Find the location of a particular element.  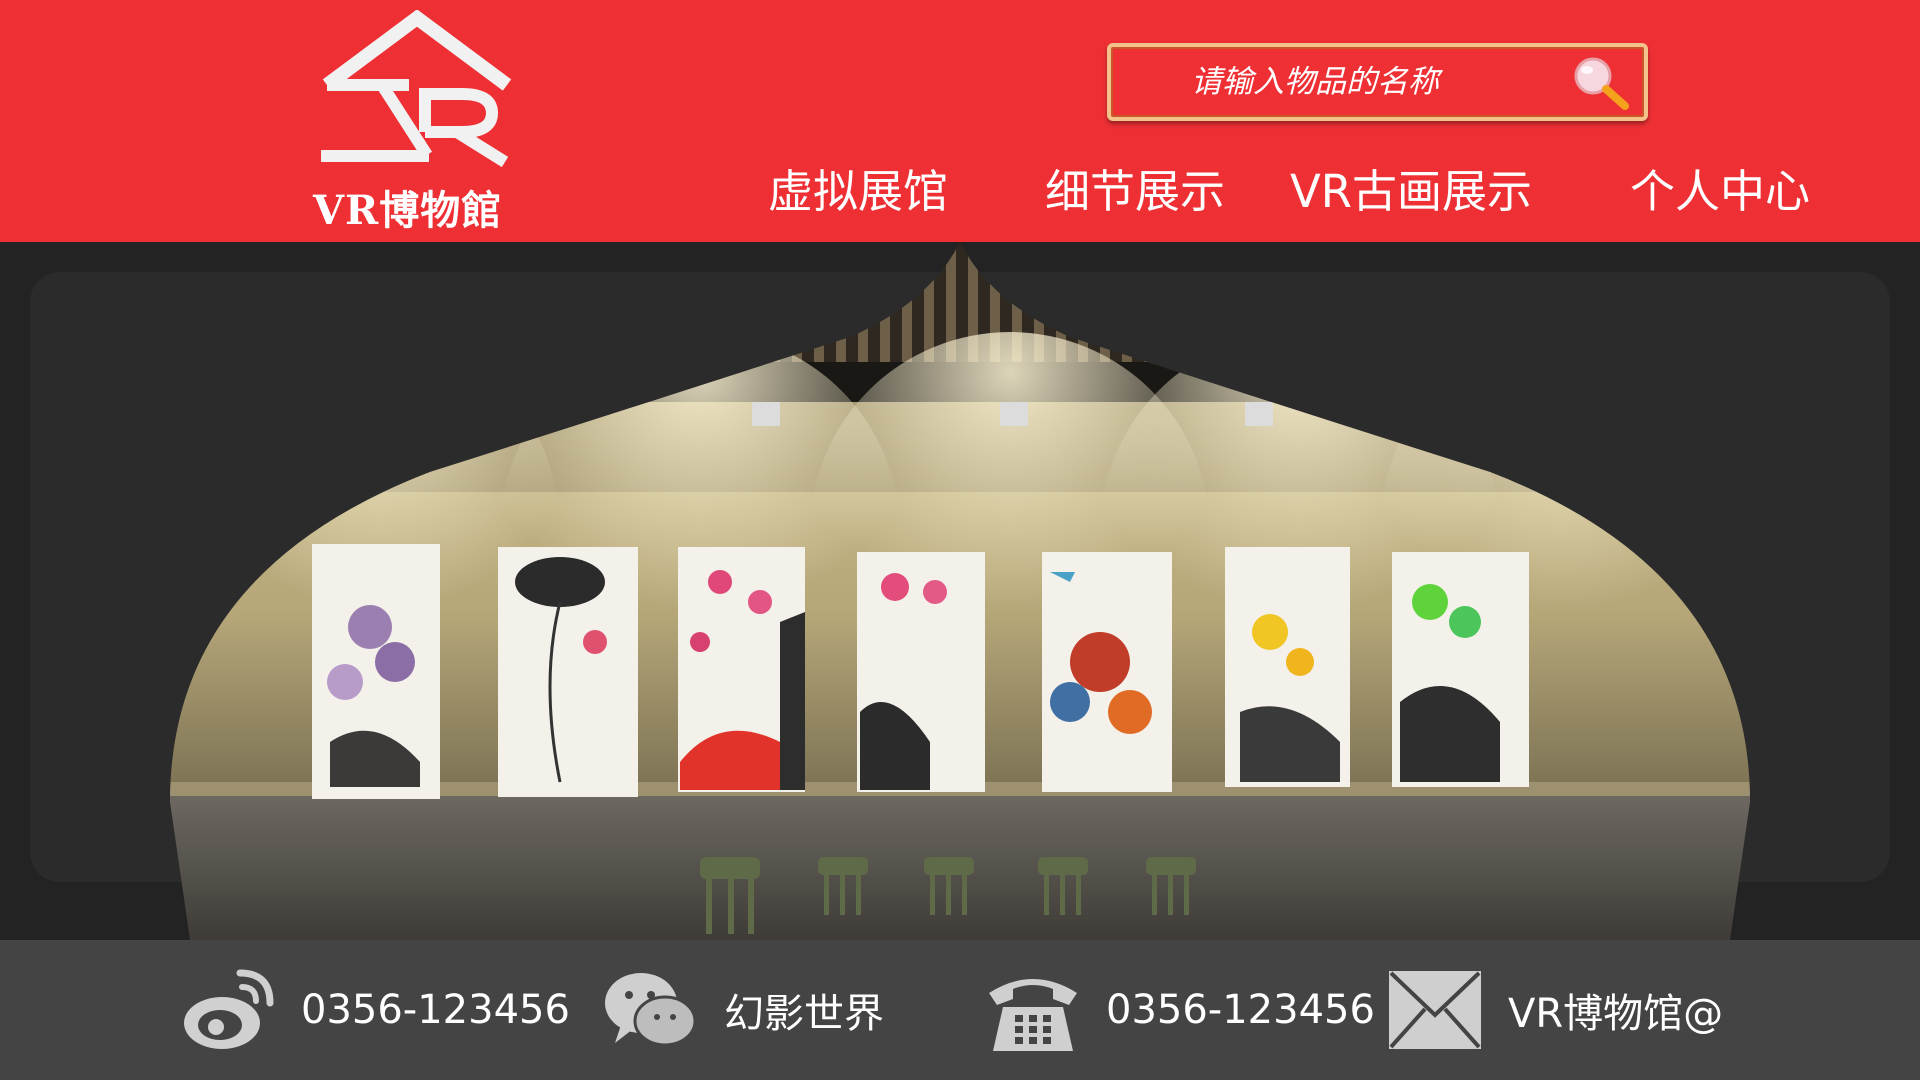

main-nav: 虚拟展馆 细节展示 VR古画展示 个人中心 is located at coordinates (960, 186).